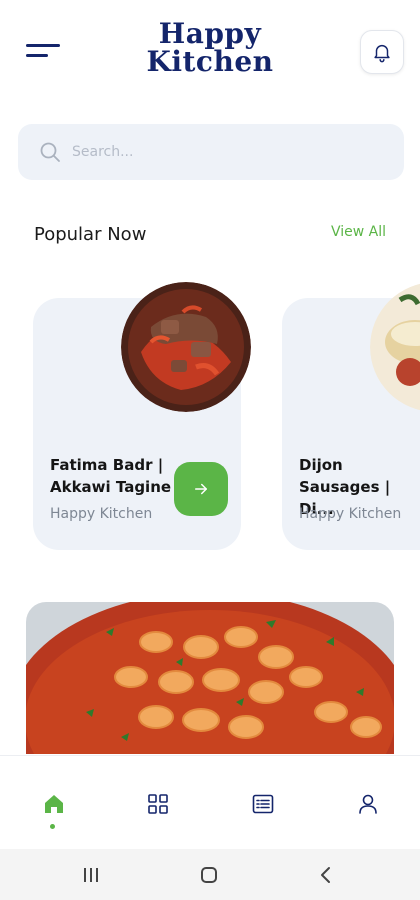 The width and height of the screenshot is (420, 900). I want to click on recipe-image-tagine, so click(186, 347).